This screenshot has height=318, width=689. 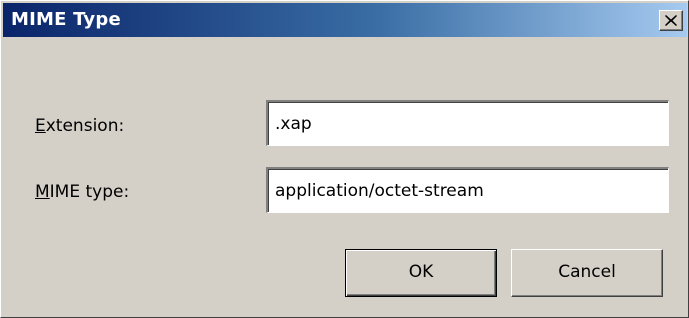 What do you see at coordinates (42, 192) in the screenshot?
I see `mime-type-label-accelerator: M` at bounding box center [42, 192].